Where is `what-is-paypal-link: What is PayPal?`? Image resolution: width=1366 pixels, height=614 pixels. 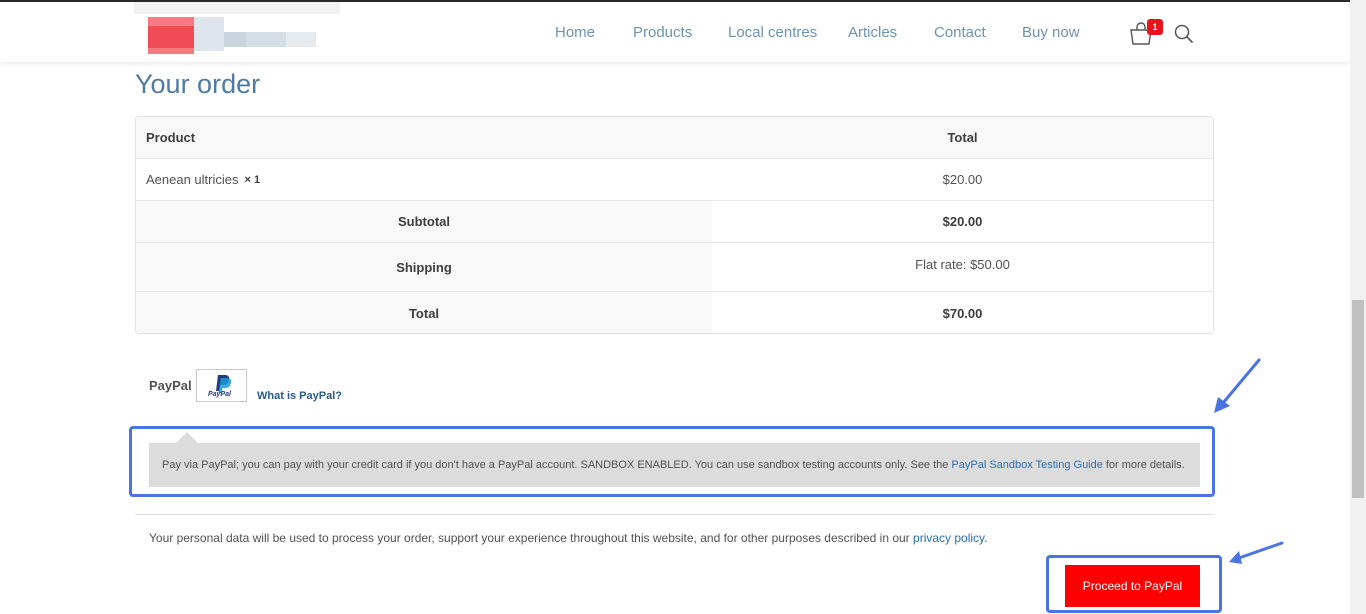
what-is-paypal-link: What is PayPal? is located at coordinates (299, 396).